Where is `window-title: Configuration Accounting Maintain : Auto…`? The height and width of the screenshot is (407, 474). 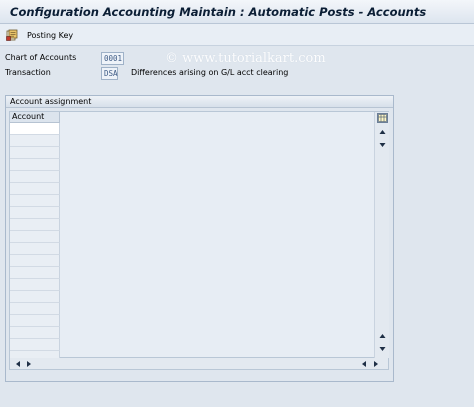 window-title: Configuration Accounting Maintain : Auto… is located at coordinates (218, 12).